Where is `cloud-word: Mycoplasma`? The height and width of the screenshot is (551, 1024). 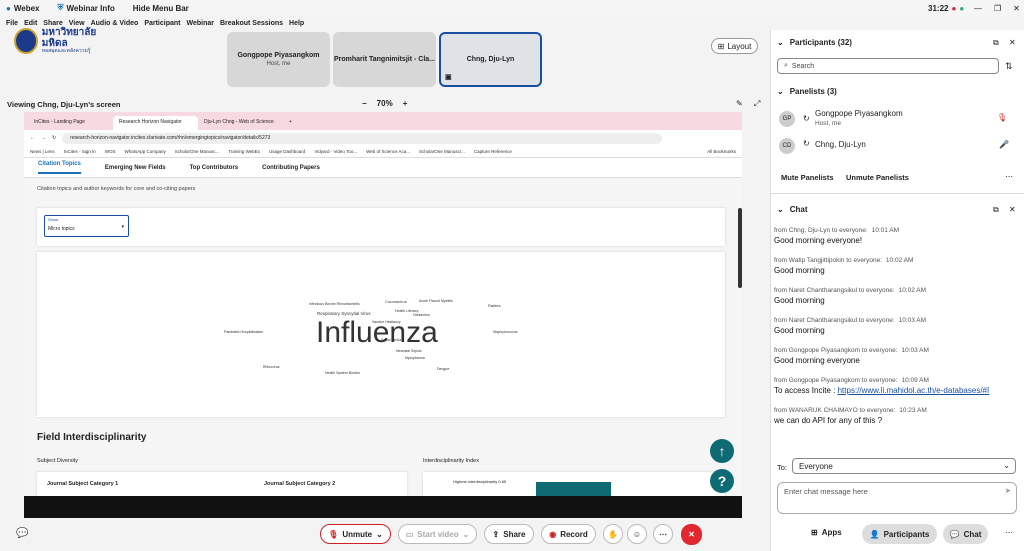 cloud-word: Mycoplasma is located at coordinates (415, 358).